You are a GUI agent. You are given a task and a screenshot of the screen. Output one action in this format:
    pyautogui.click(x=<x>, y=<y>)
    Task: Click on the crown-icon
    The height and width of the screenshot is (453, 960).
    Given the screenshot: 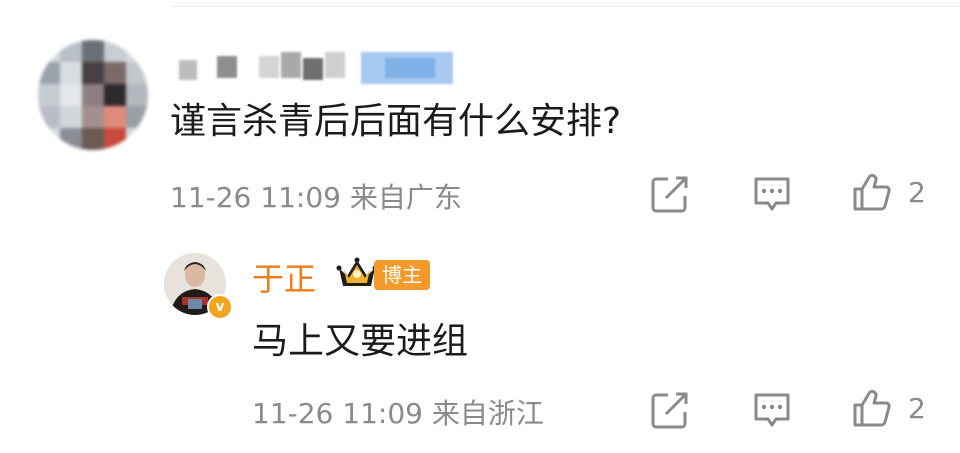 What is the action you would take?
    pyautogui.click(x=357, y=271)
    